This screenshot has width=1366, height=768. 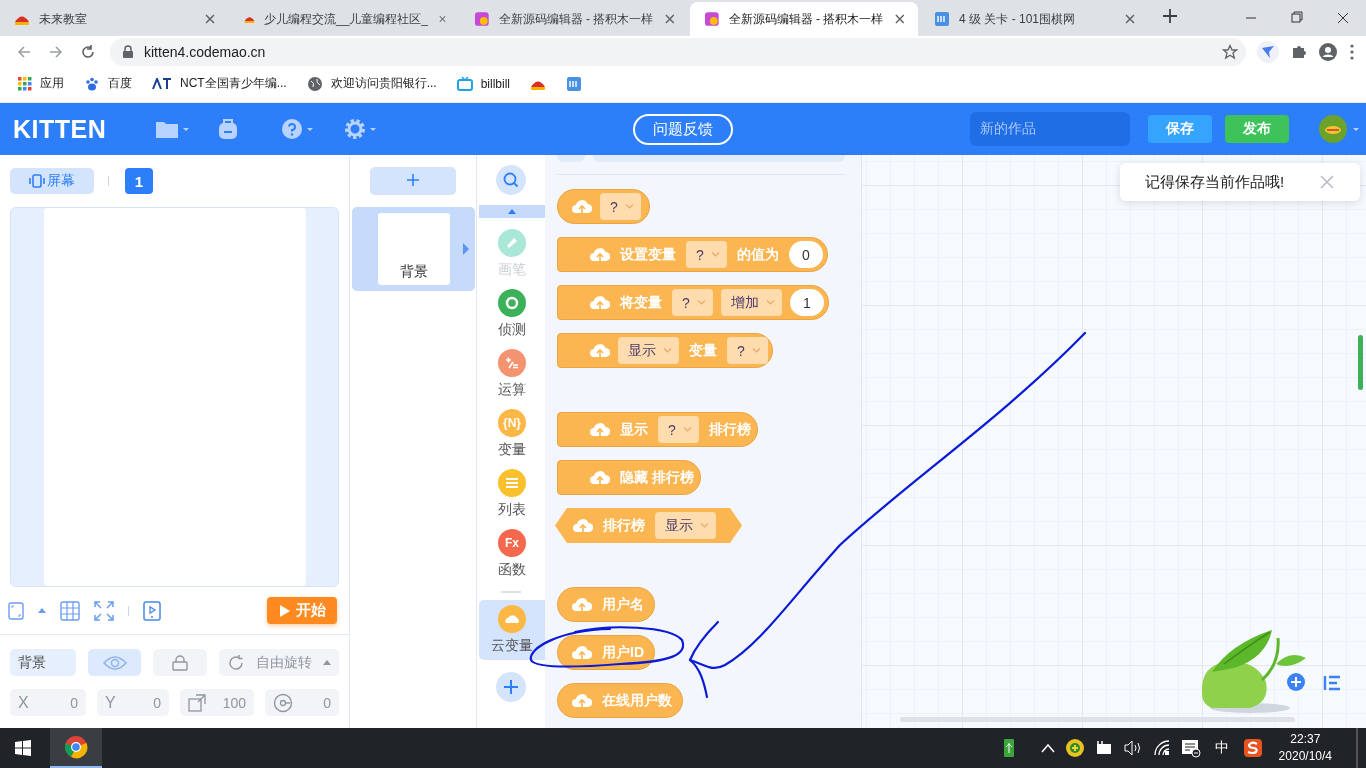 I want to click on usb-icon, so click(x=1008, y=748).